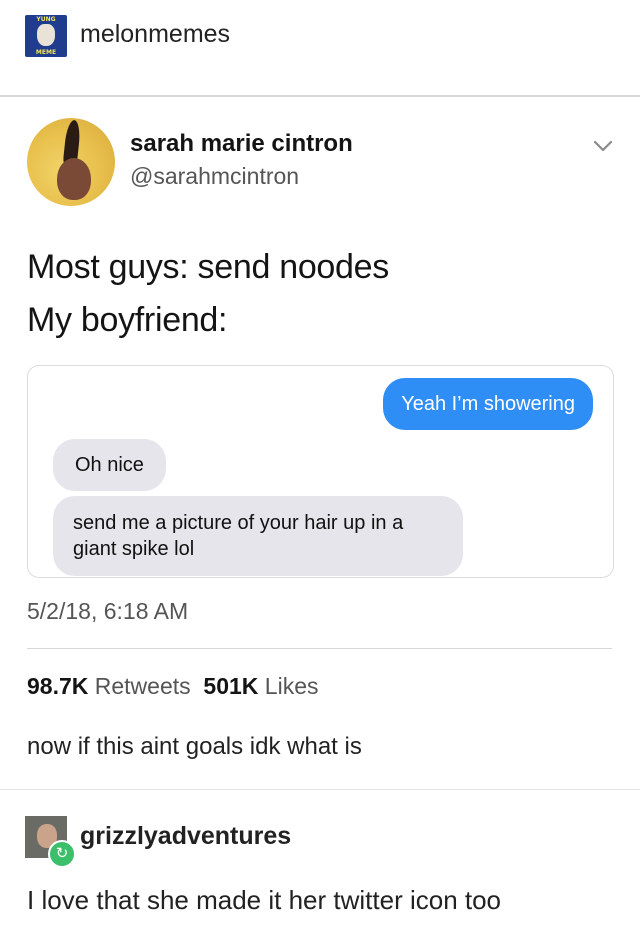 This screenshot has height=939, width=640. What do you see at coordinates (58, 686) in the screenshot?
I see `retweets-count: 98.7K` at bounding box center [58, 686].